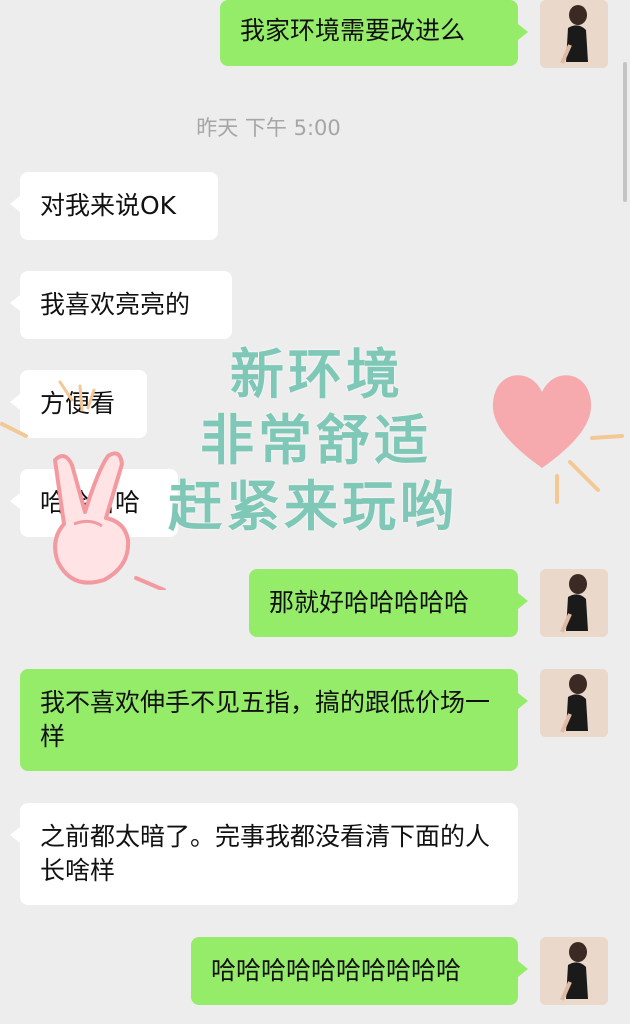 This screenshot has height=1024, width=630. Describe the element at coordinates (268, 128) in the screenshot. I see `timestamp: 昨天 下午 5:00` at that location.